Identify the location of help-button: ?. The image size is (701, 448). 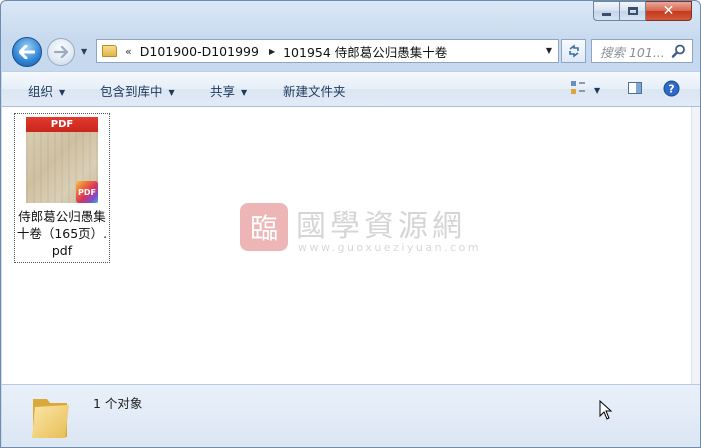
(671, 90).